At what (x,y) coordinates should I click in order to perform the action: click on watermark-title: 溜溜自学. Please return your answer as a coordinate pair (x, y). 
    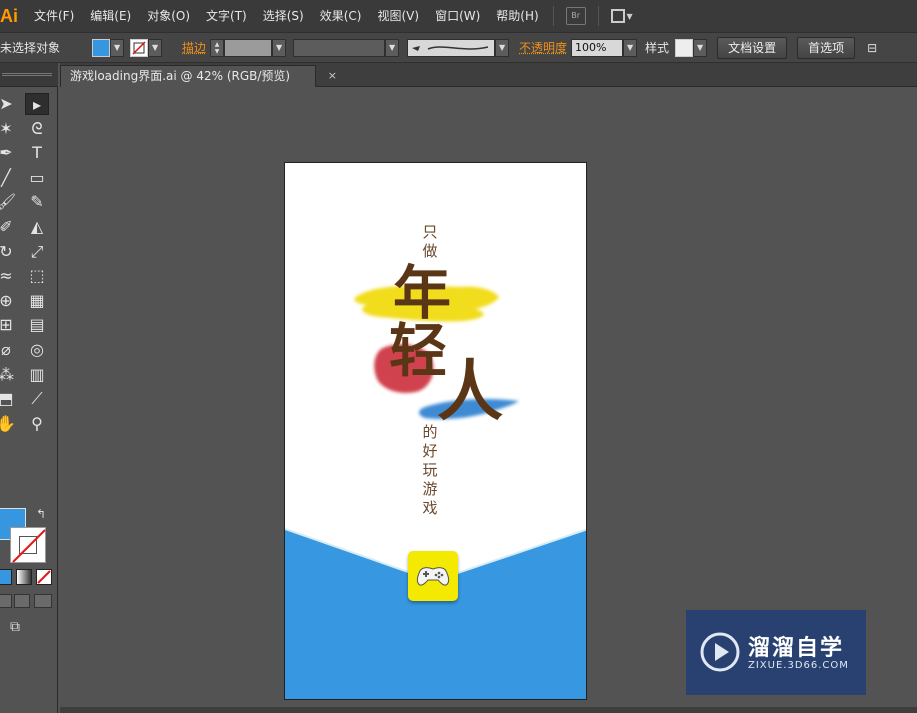
    Looking at the image, I should click on (796, 648).